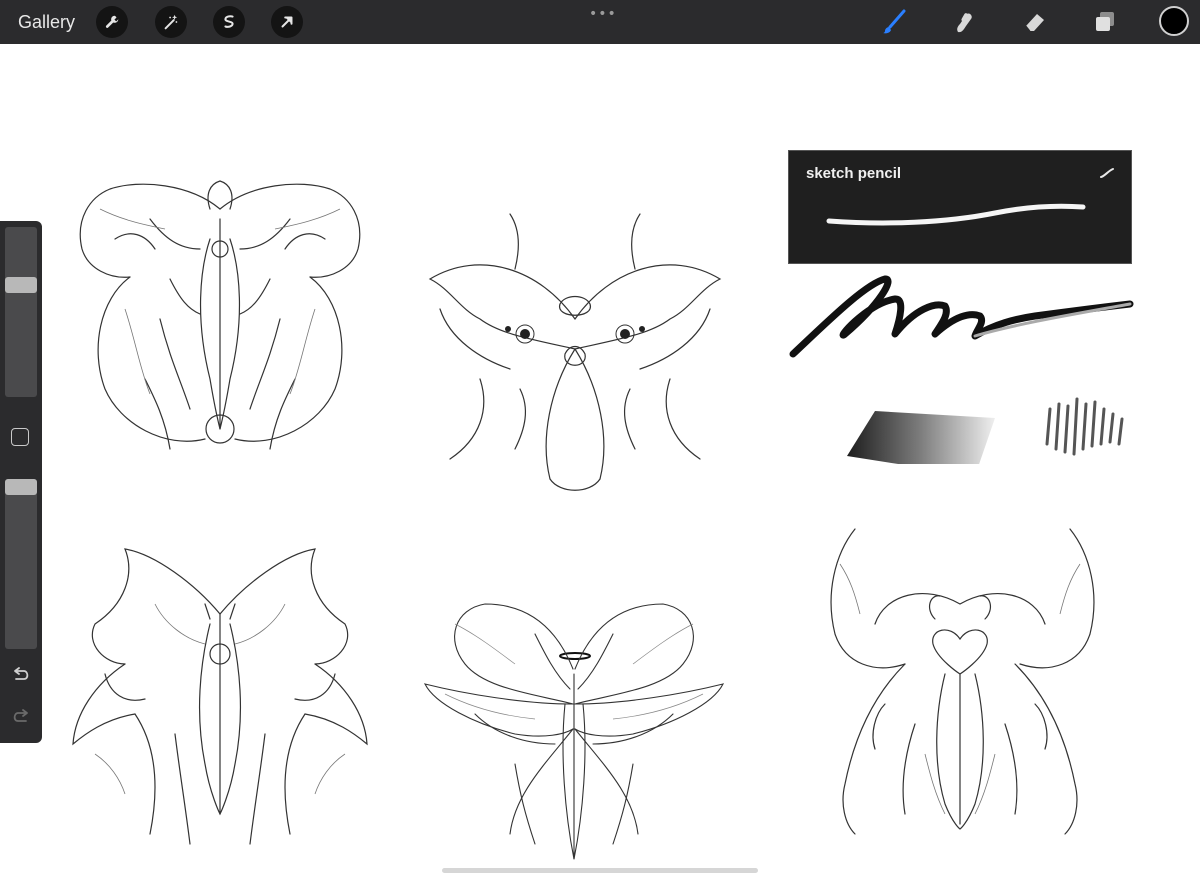 This screenshot has height=873, width=1200. Describe the element at coordinates (1107, 173) in the screenshot. I see `brush-settings-icon` at that location.